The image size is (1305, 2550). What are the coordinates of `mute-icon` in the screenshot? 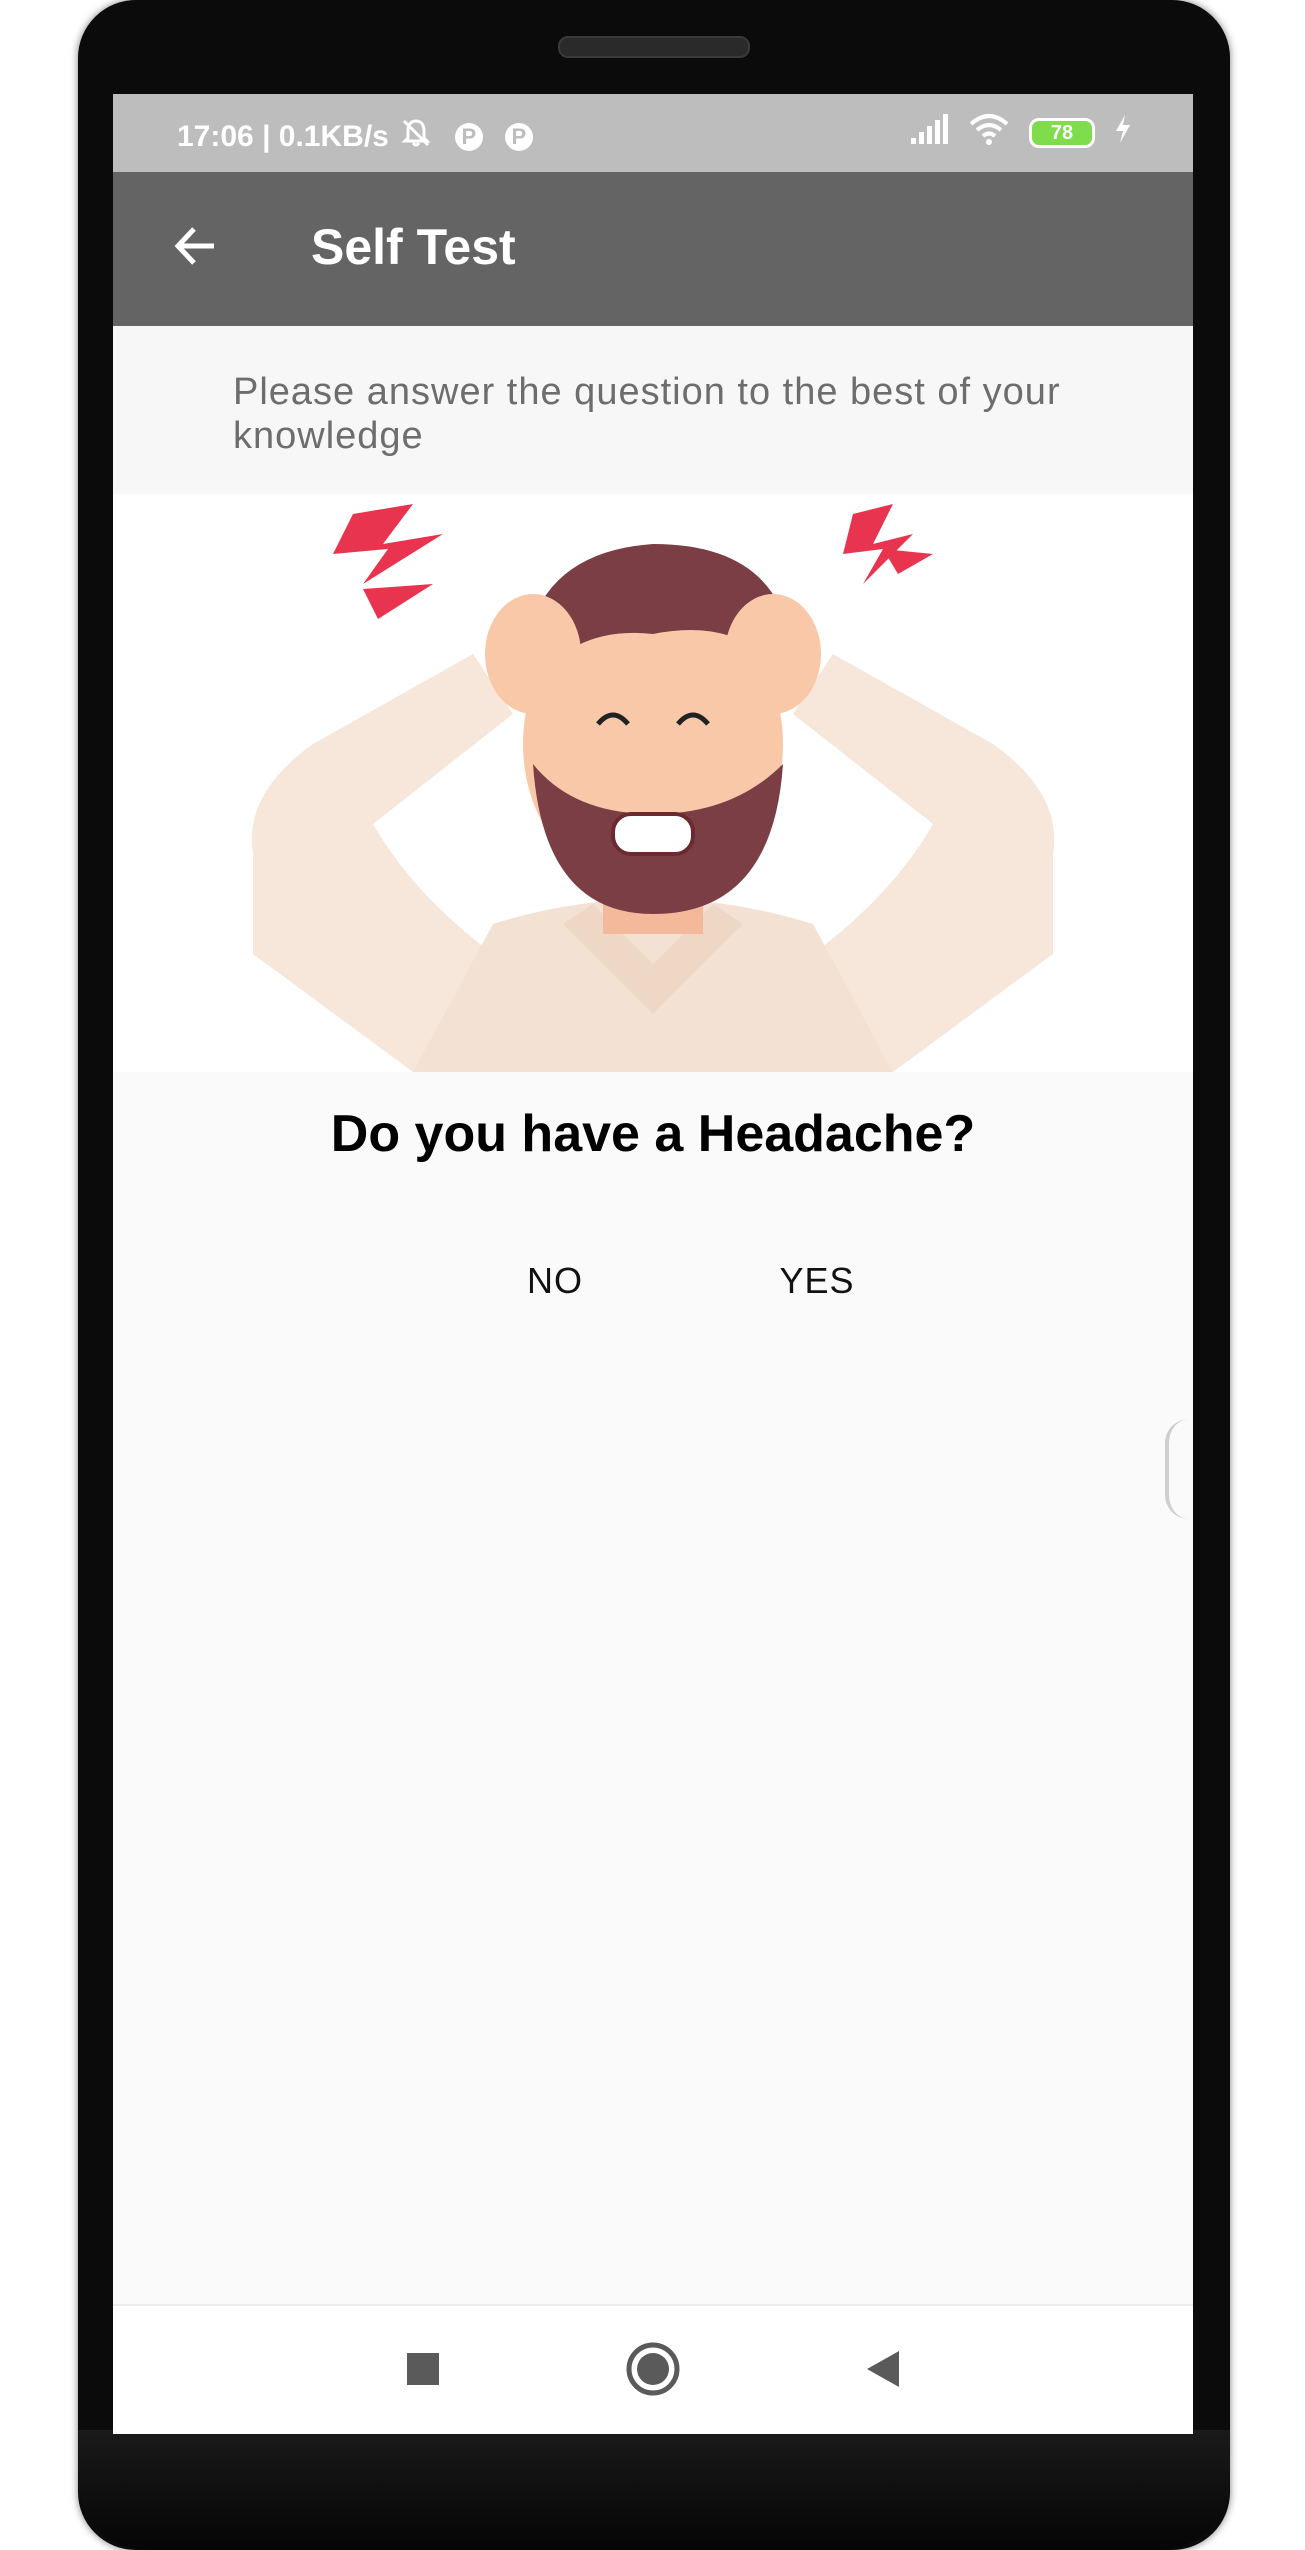 It's located at (416, 137).